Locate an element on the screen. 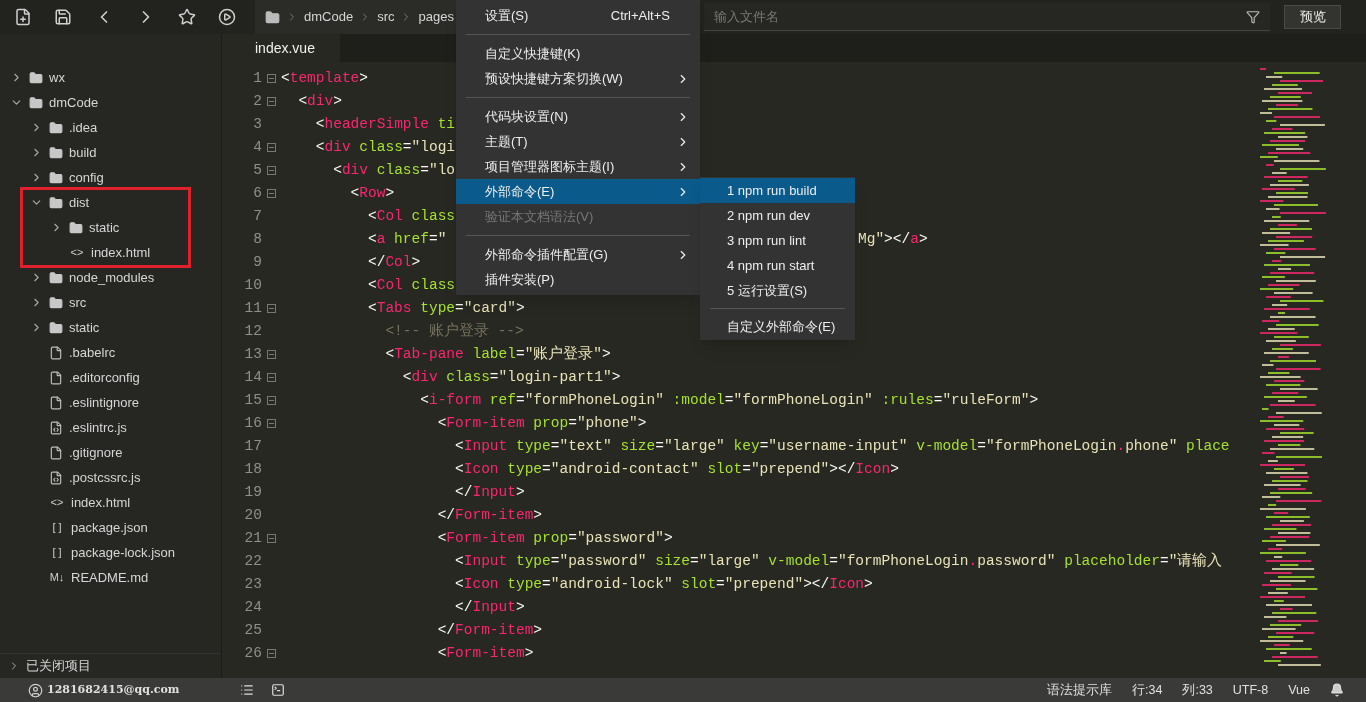 Image resolution: width=1366 pixels, height=702 pixels. menu-item: 2 npm run dev is located at coordinates (777, 215).